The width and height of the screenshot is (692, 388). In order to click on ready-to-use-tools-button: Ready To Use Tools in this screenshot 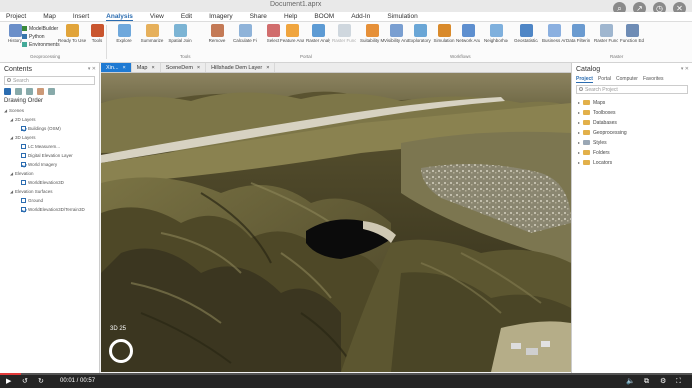, I will do `click(72, 39)`.